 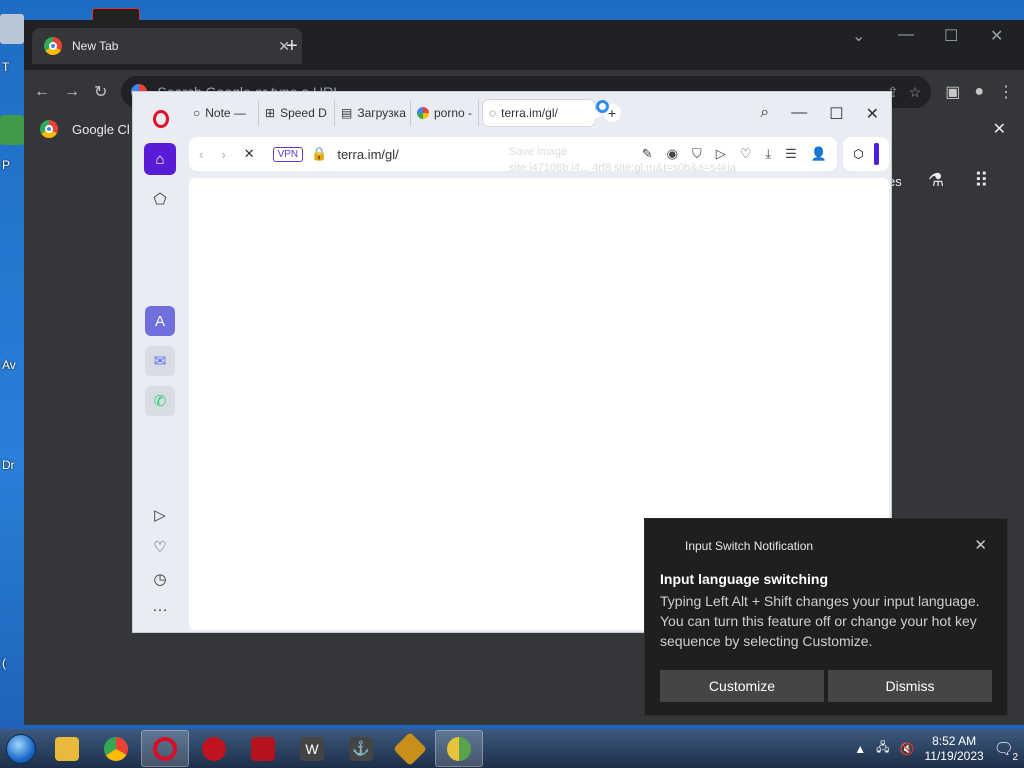 I want to click on home-icon: ⌂, so click(x=160, y=159).